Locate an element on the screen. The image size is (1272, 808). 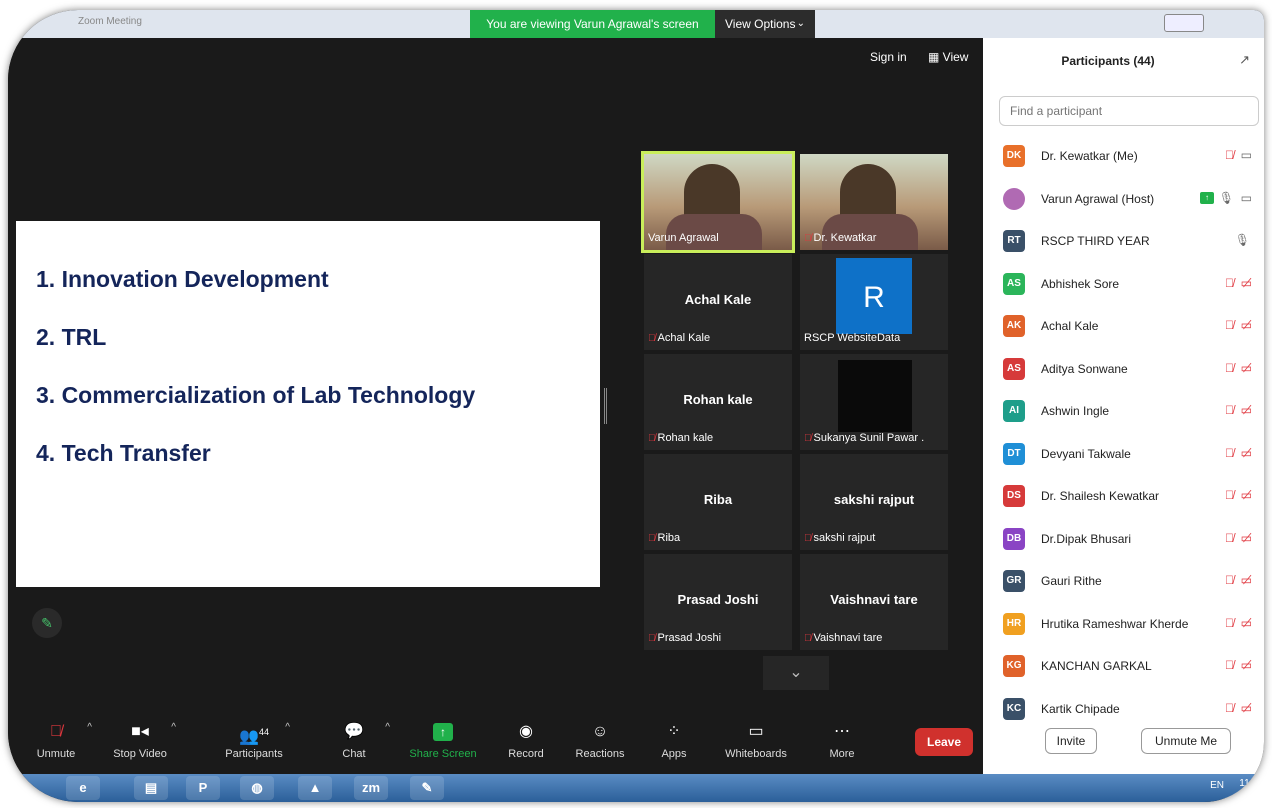
windows-taskbar: e ▤ P ◍ ▲ zm ✎ EN 11:5 is located at coordinates (636, 788).